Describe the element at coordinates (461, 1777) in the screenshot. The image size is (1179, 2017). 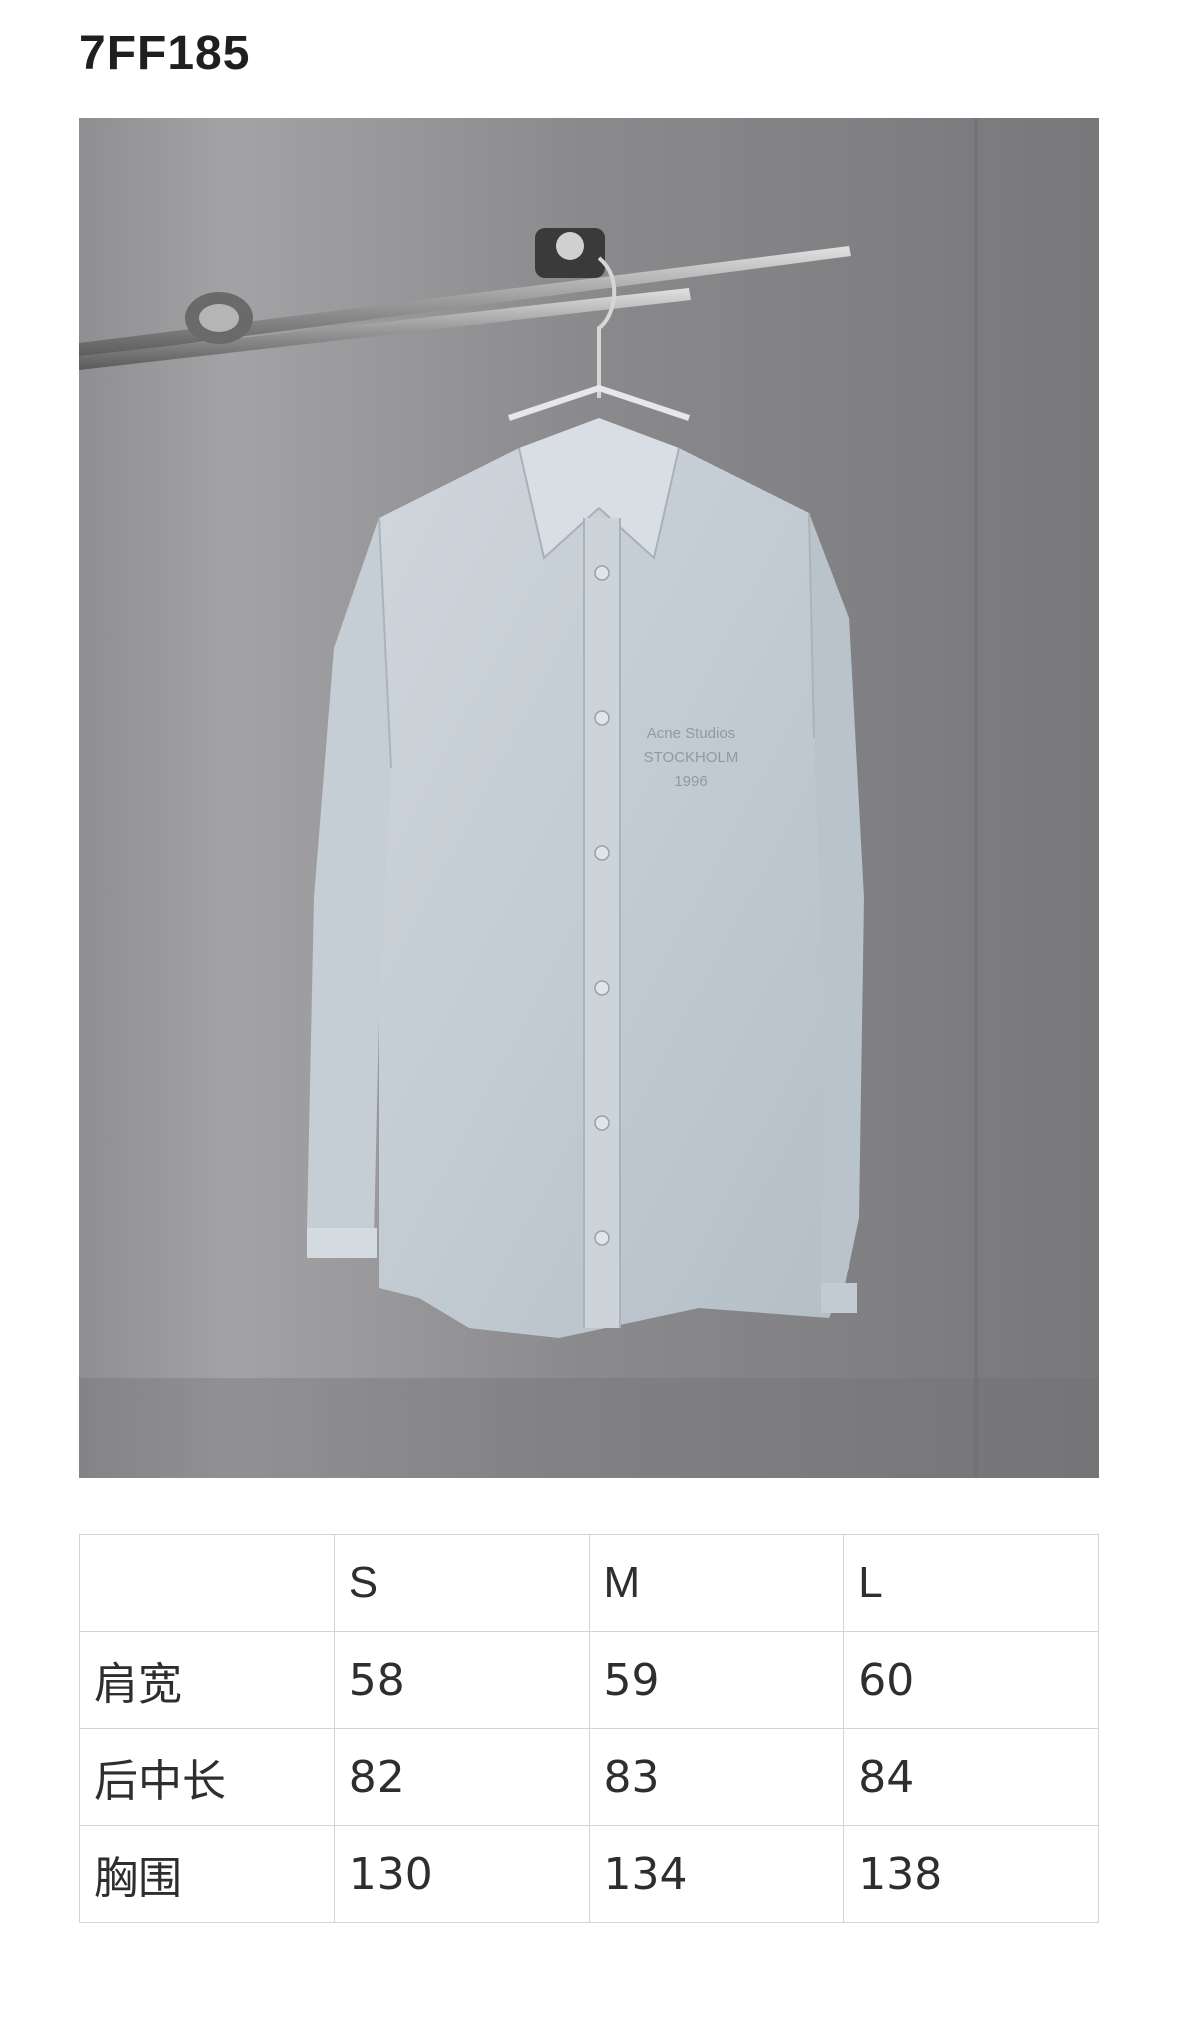
I see `table-cell: 82` at that location.